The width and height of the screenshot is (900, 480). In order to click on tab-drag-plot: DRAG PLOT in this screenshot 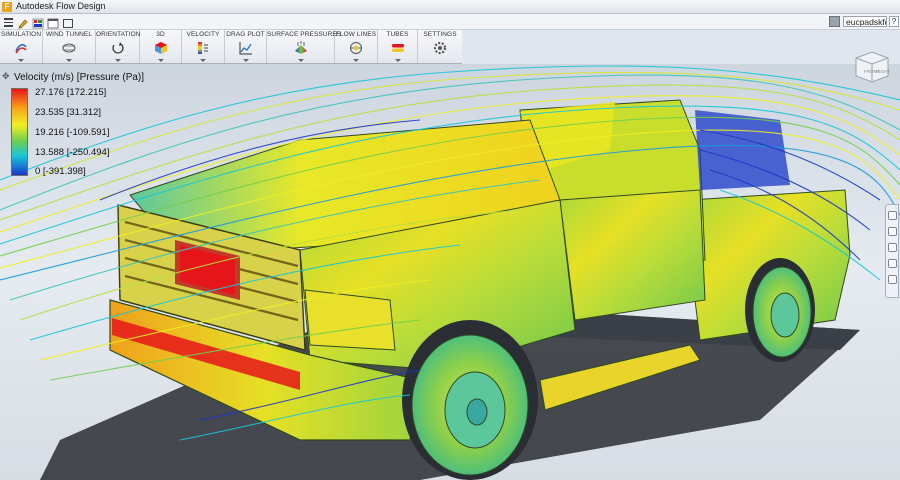, I will do `click(246, 46)`.